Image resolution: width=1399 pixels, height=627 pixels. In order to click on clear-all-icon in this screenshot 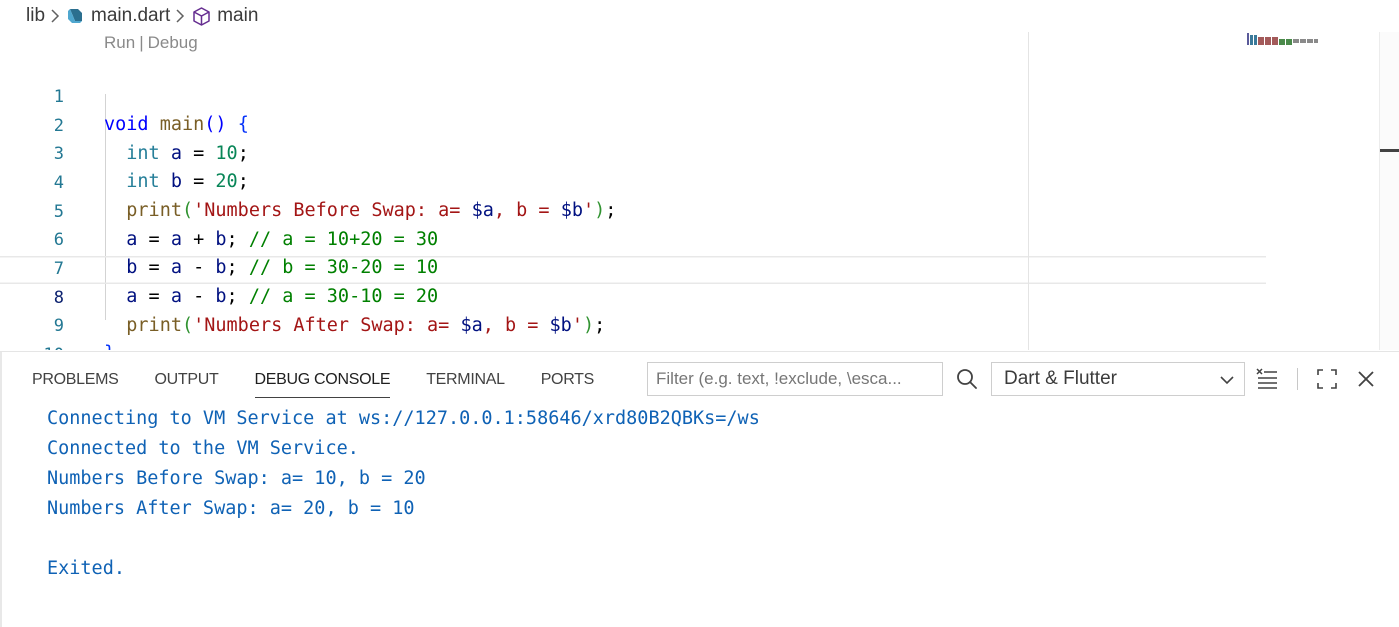, I will do `click(1267, 379)`.